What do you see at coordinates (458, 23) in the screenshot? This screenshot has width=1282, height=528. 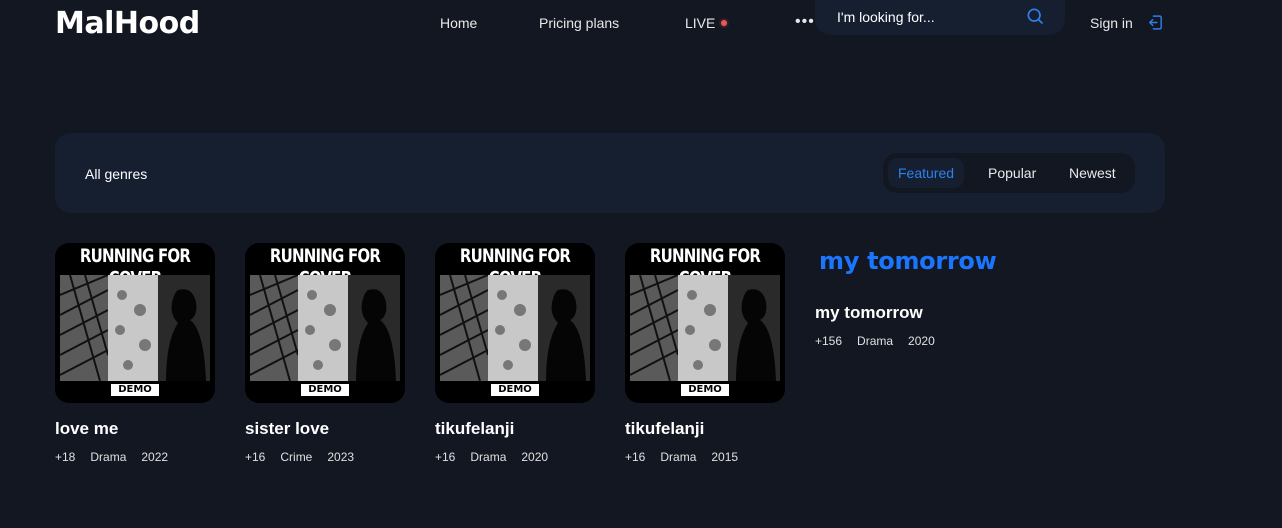 I see `nav-home: Home` at bounding box center [458, 23].